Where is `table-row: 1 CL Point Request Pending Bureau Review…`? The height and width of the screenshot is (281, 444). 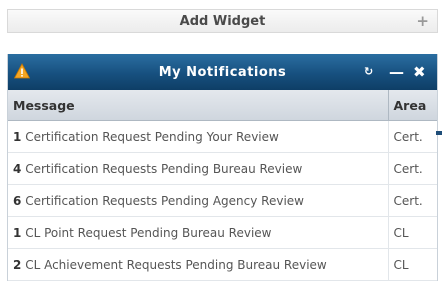 table-row: 1 CL Point Request Pending Bureau Review… is located at coordinates (222, 232).